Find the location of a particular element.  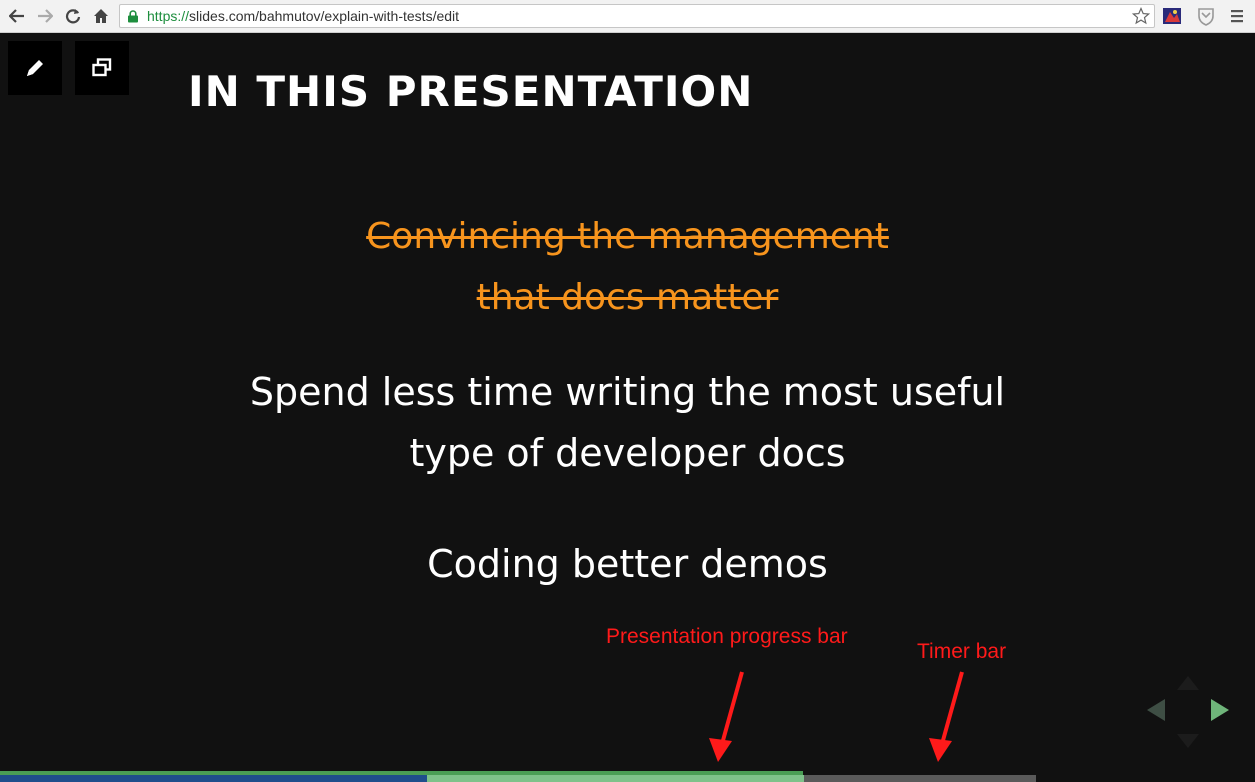

point-2: Coding better demos is located at coordinates (627, 564).